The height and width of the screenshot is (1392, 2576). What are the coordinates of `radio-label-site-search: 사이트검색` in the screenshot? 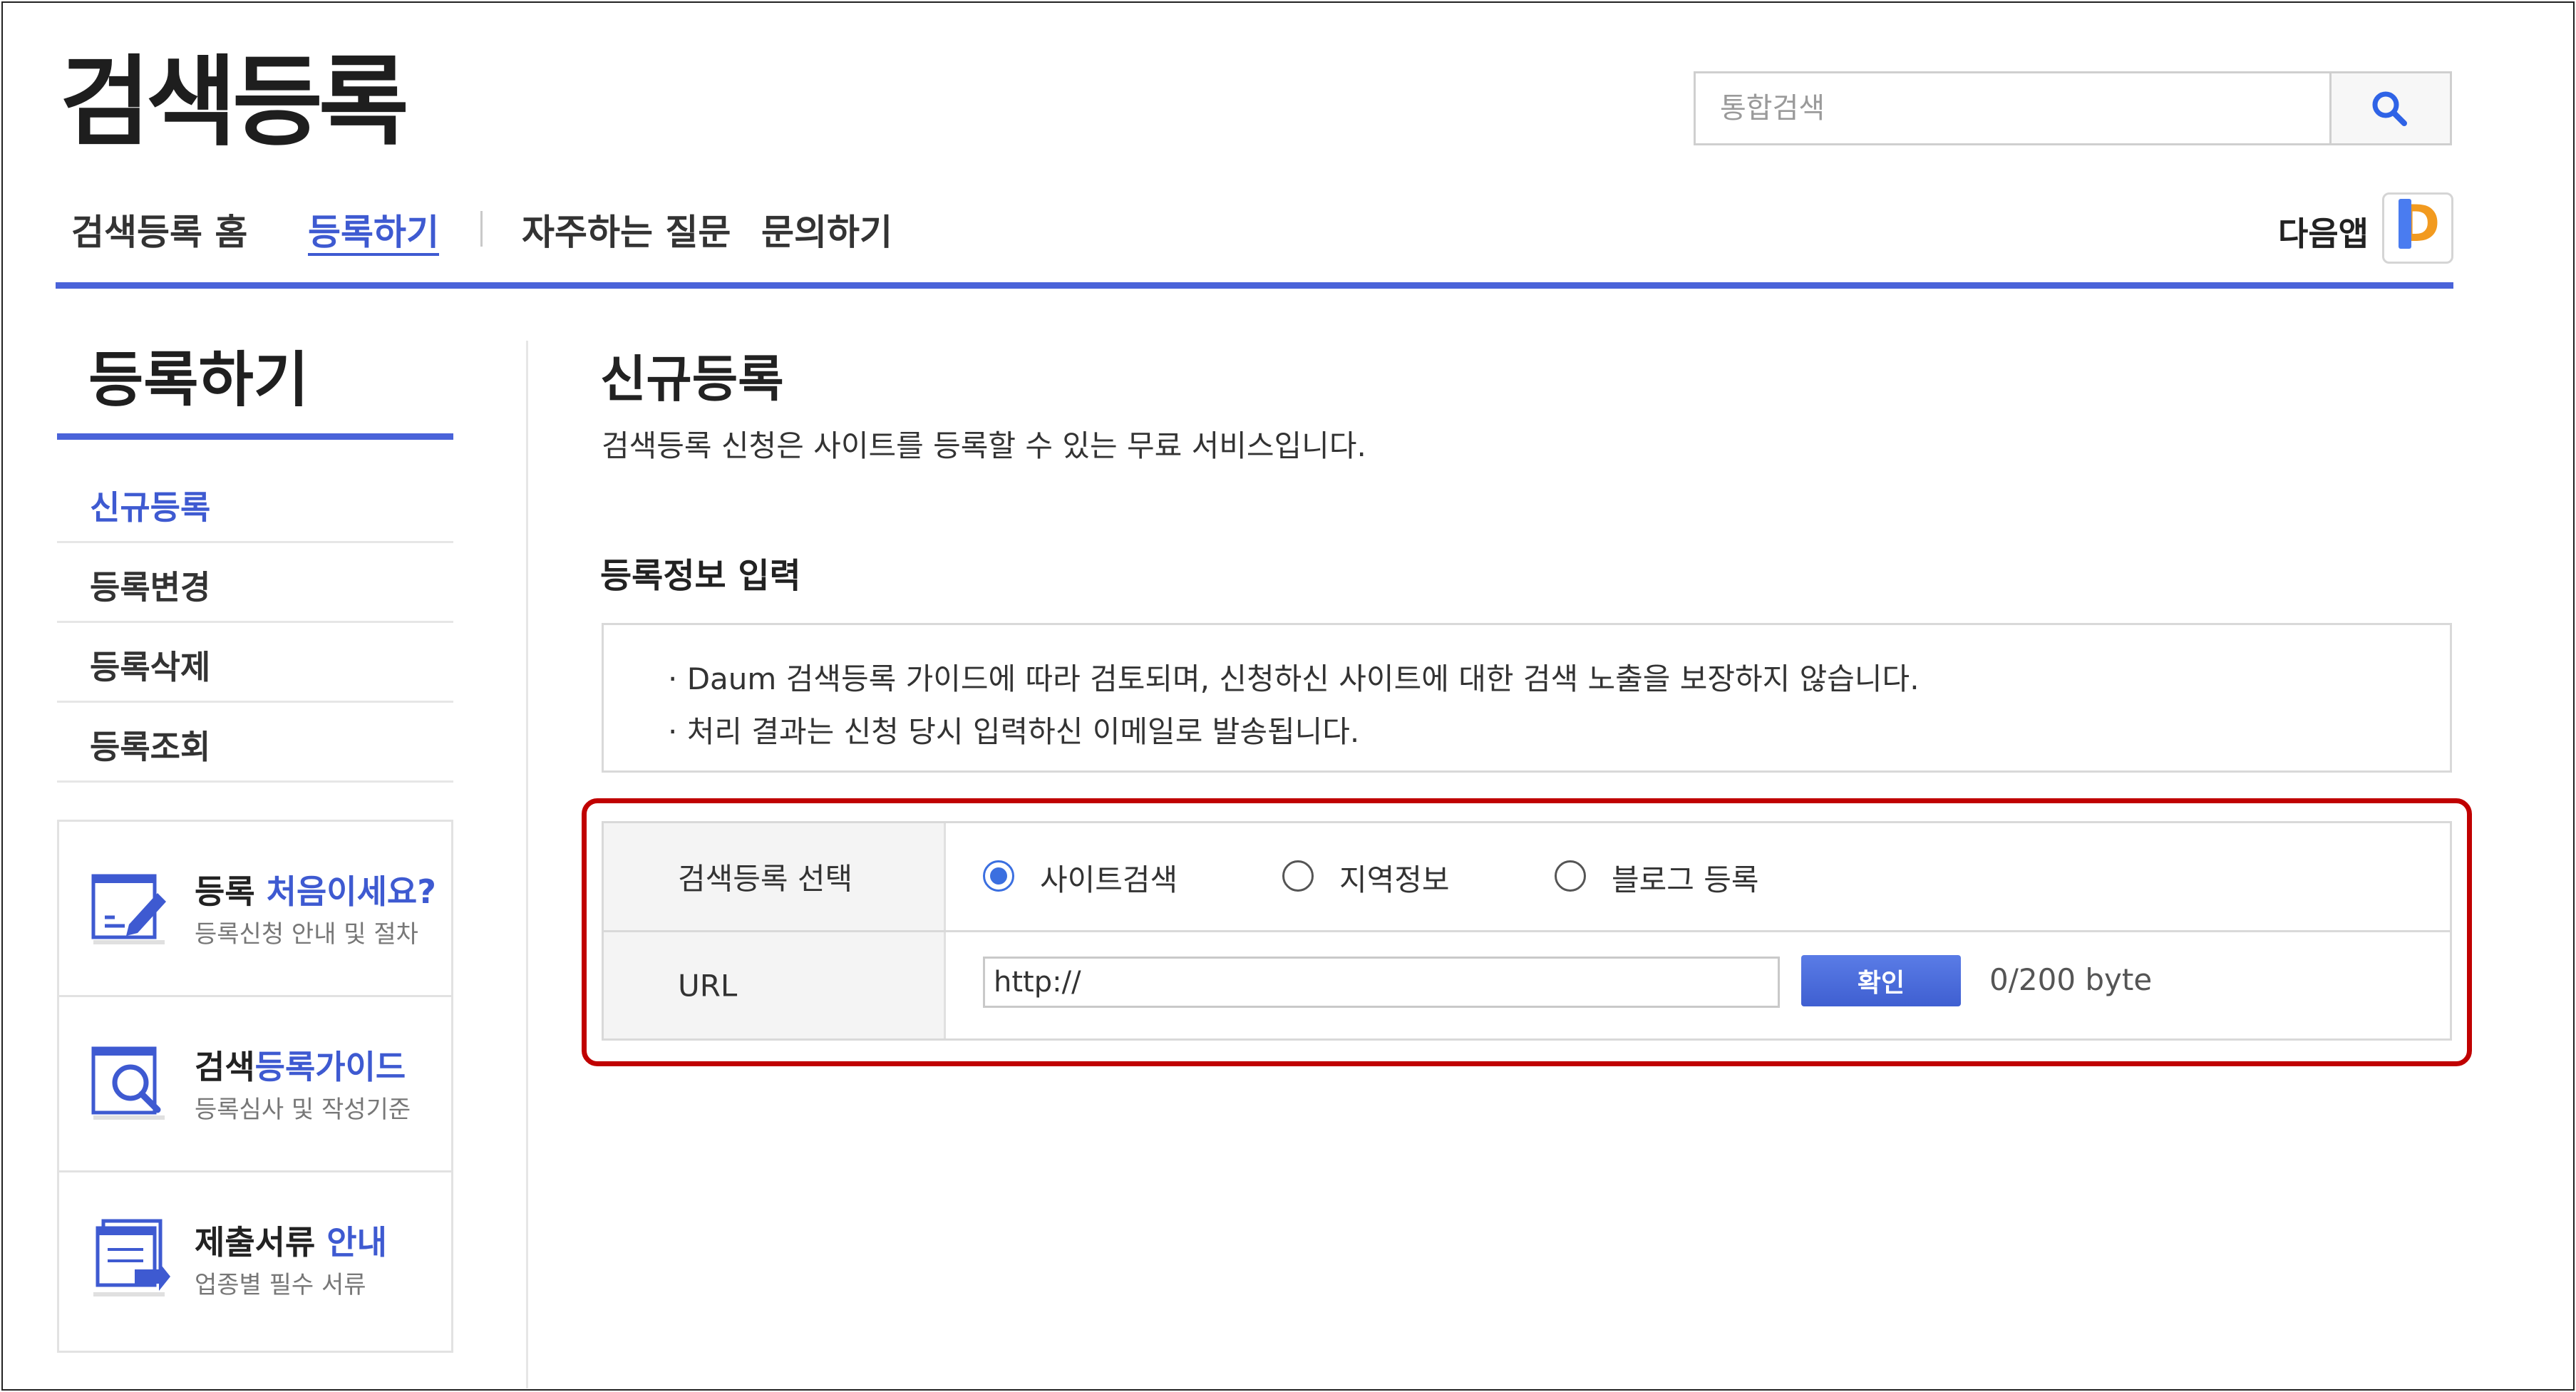 It's located at (1109, 877).